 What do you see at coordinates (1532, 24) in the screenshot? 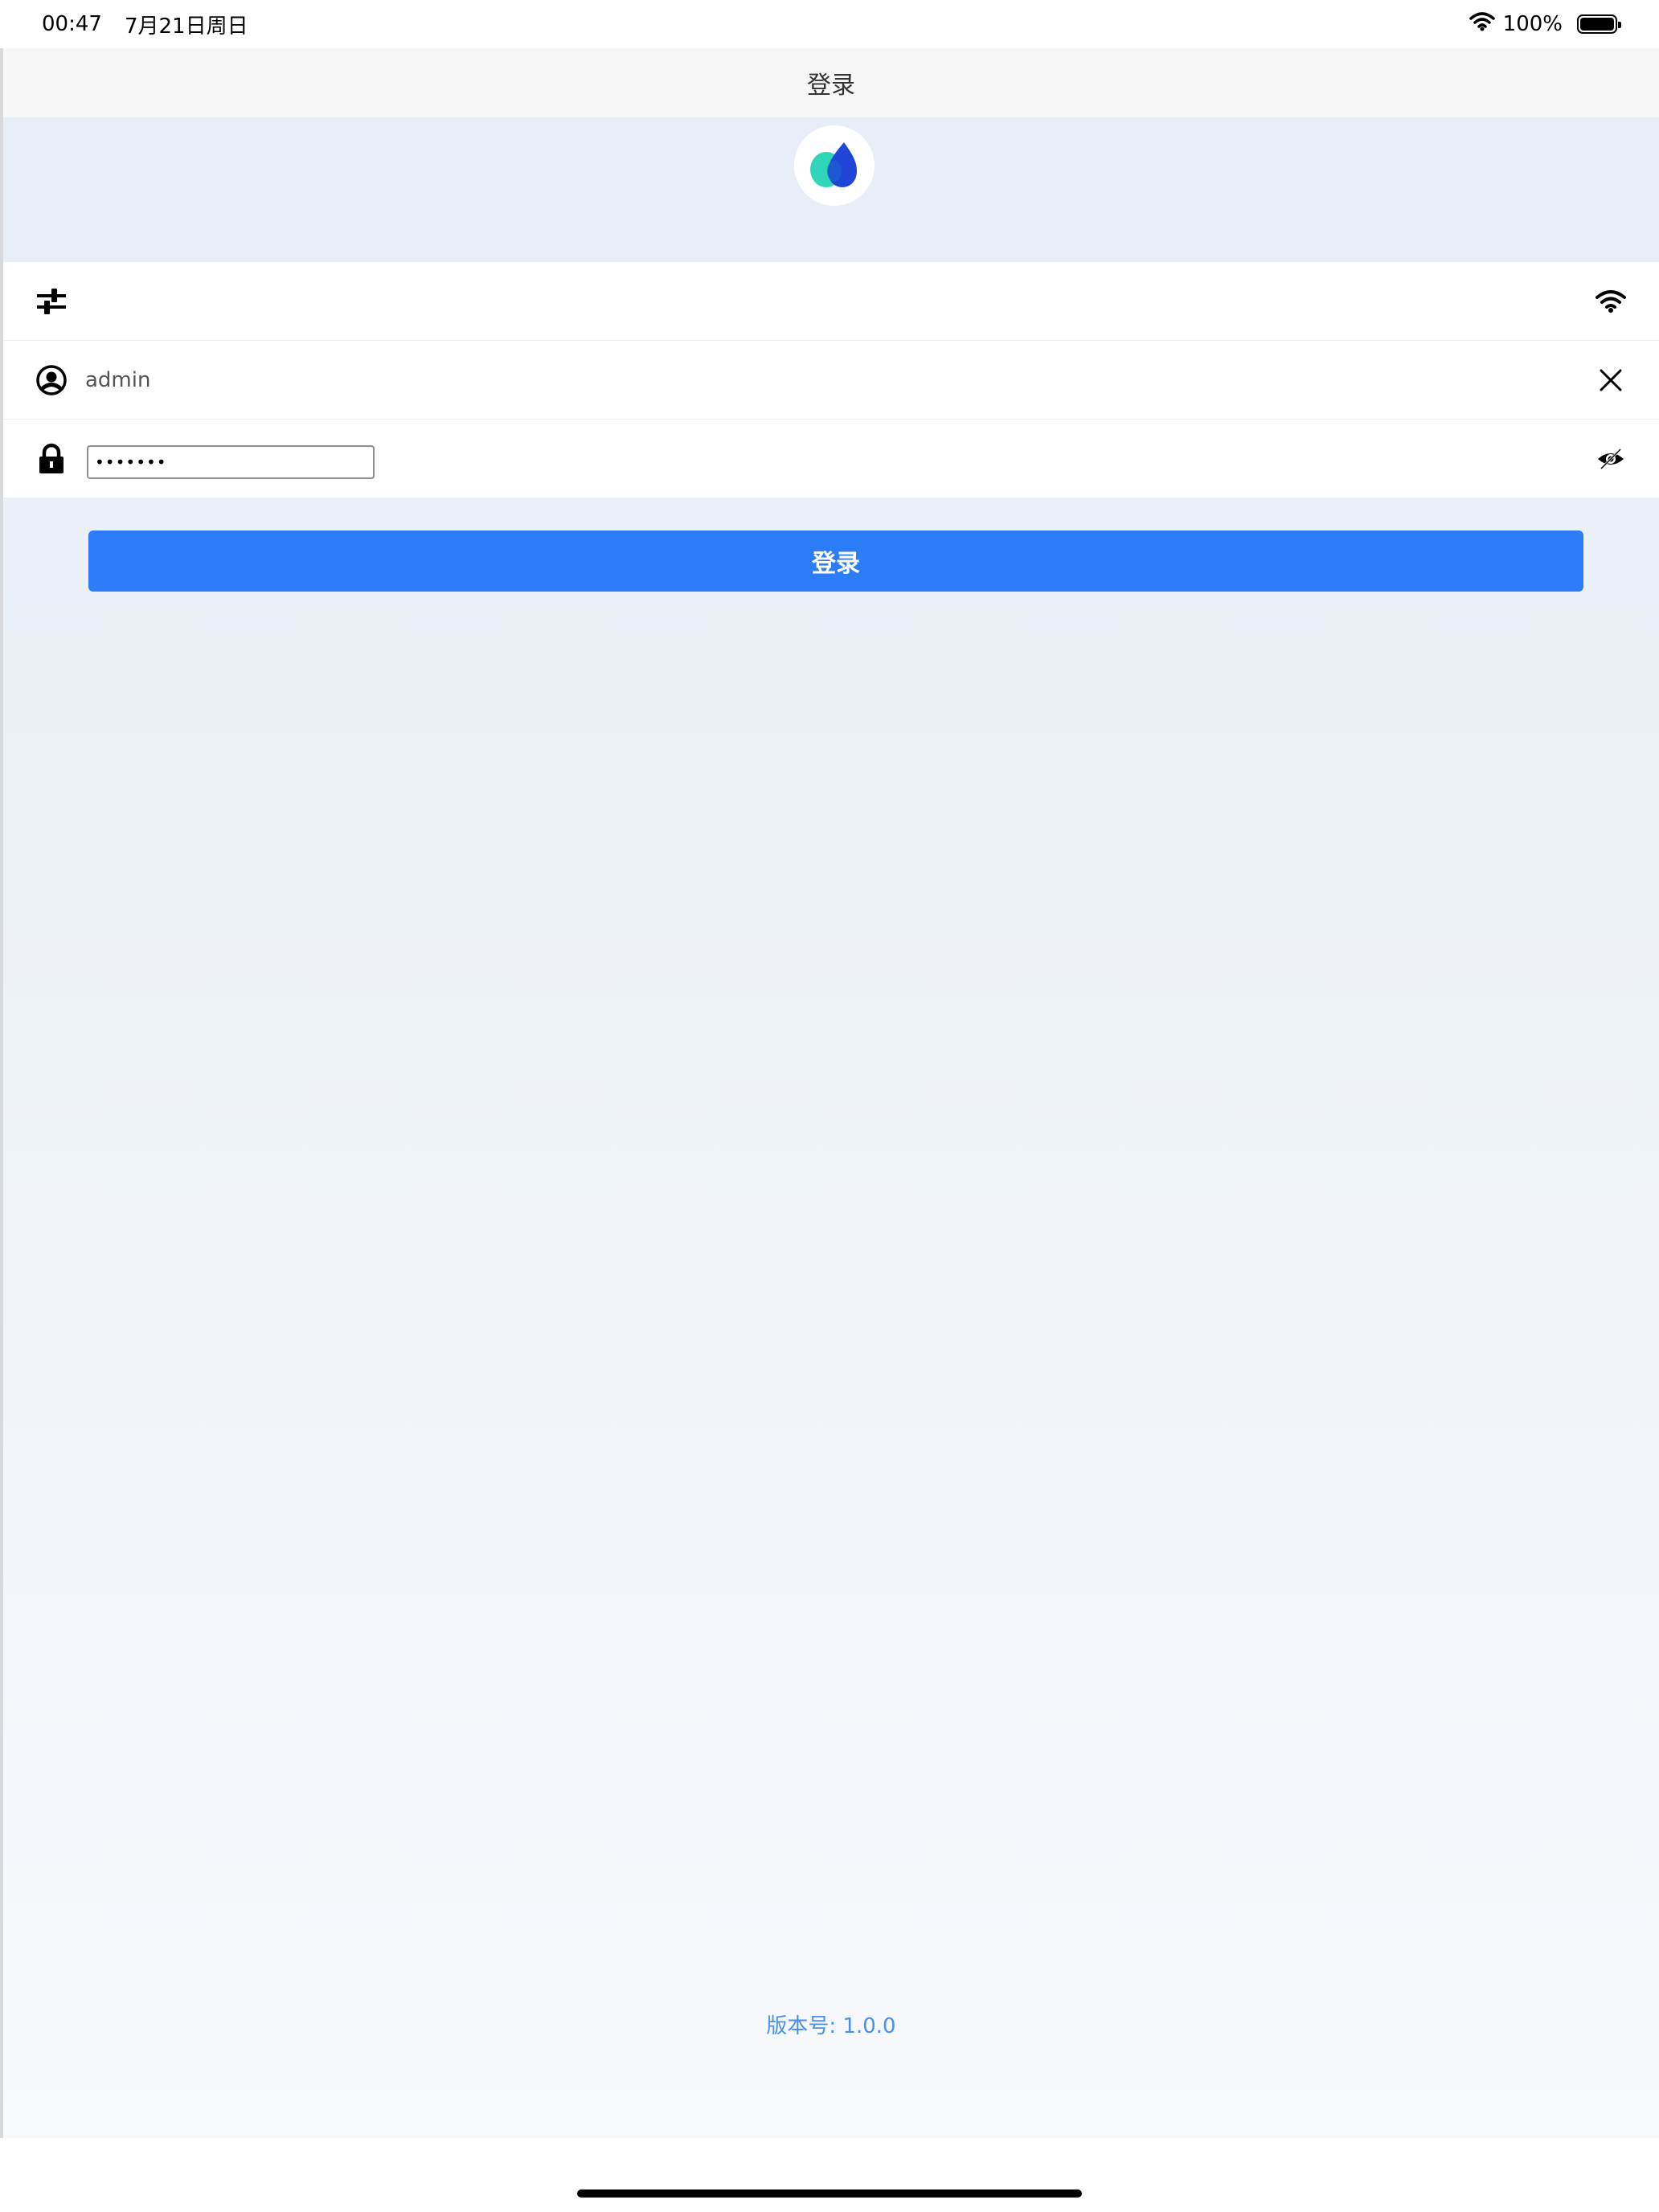
I see `status-battery-percent: 100%` at bounding box center [1532, 24].